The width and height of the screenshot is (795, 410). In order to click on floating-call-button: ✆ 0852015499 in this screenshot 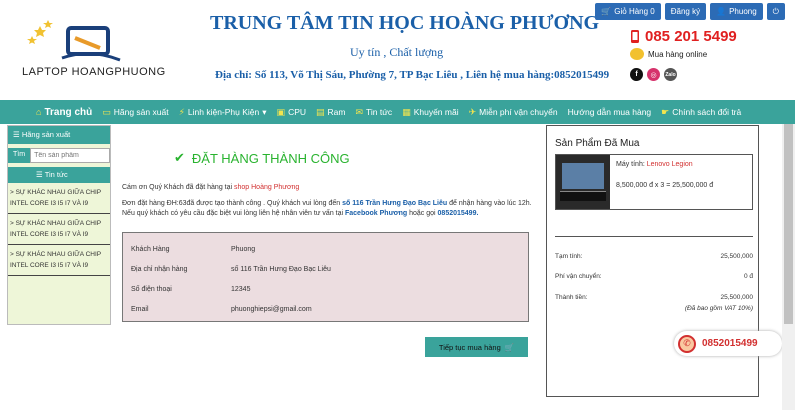, I will do `click(728, 343)`.